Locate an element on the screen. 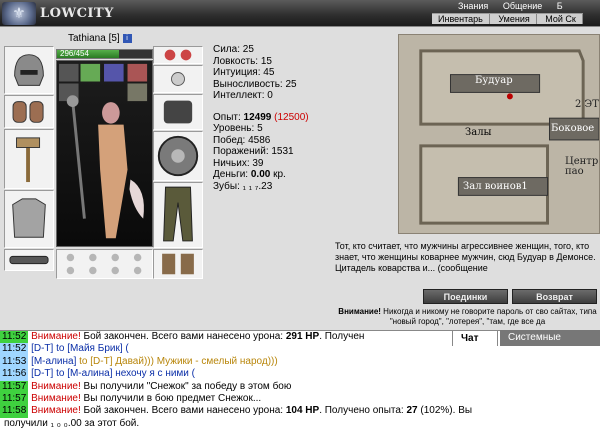 This screenshot has width=600, height=437. bracers-icon is located at coordinates (28, 112).